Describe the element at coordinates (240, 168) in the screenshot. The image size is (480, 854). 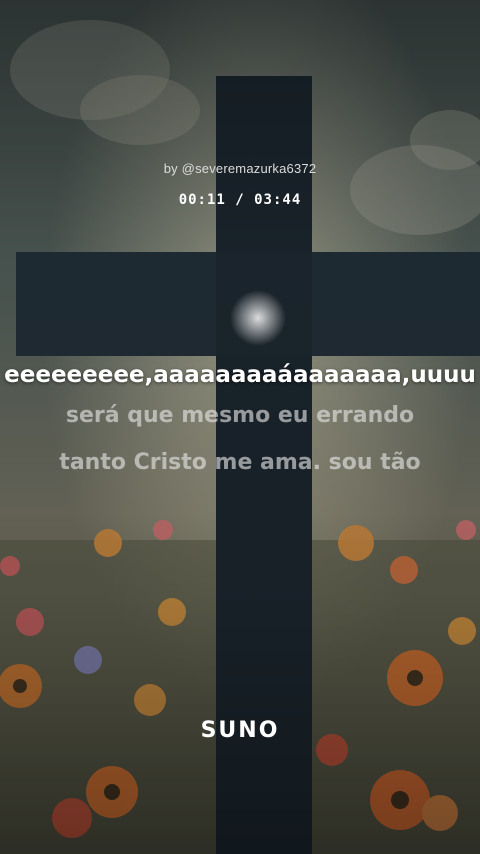
I see `artist-credit: by @severemazurka6372` at that location.